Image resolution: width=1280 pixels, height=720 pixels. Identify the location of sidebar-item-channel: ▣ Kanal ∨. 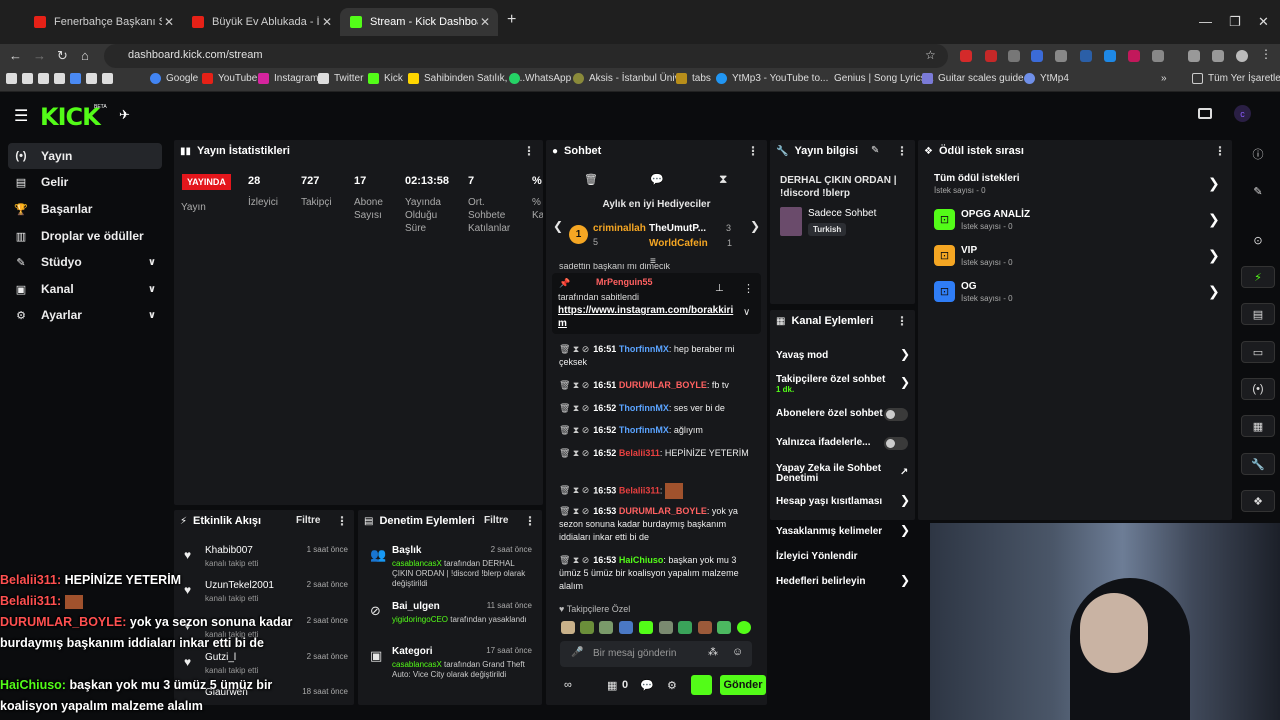
(85, 289).